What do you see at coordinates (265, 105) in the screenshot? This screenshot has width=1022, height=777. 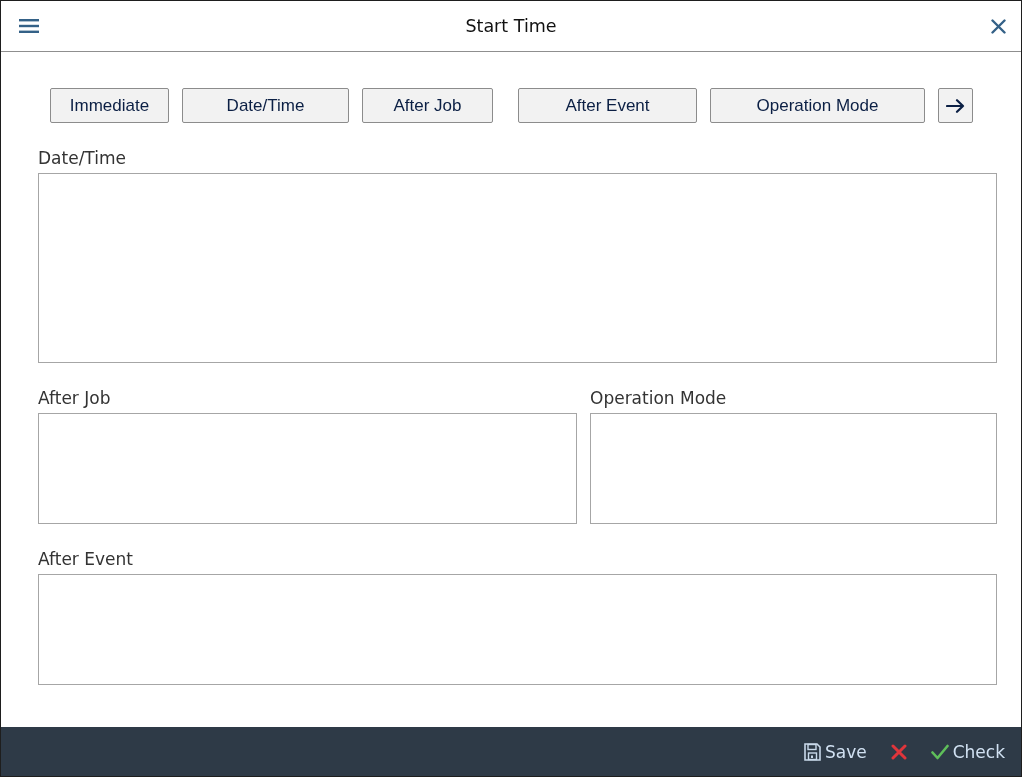 I see `tab-button: Date/Time` at bounding box center [265, 105].